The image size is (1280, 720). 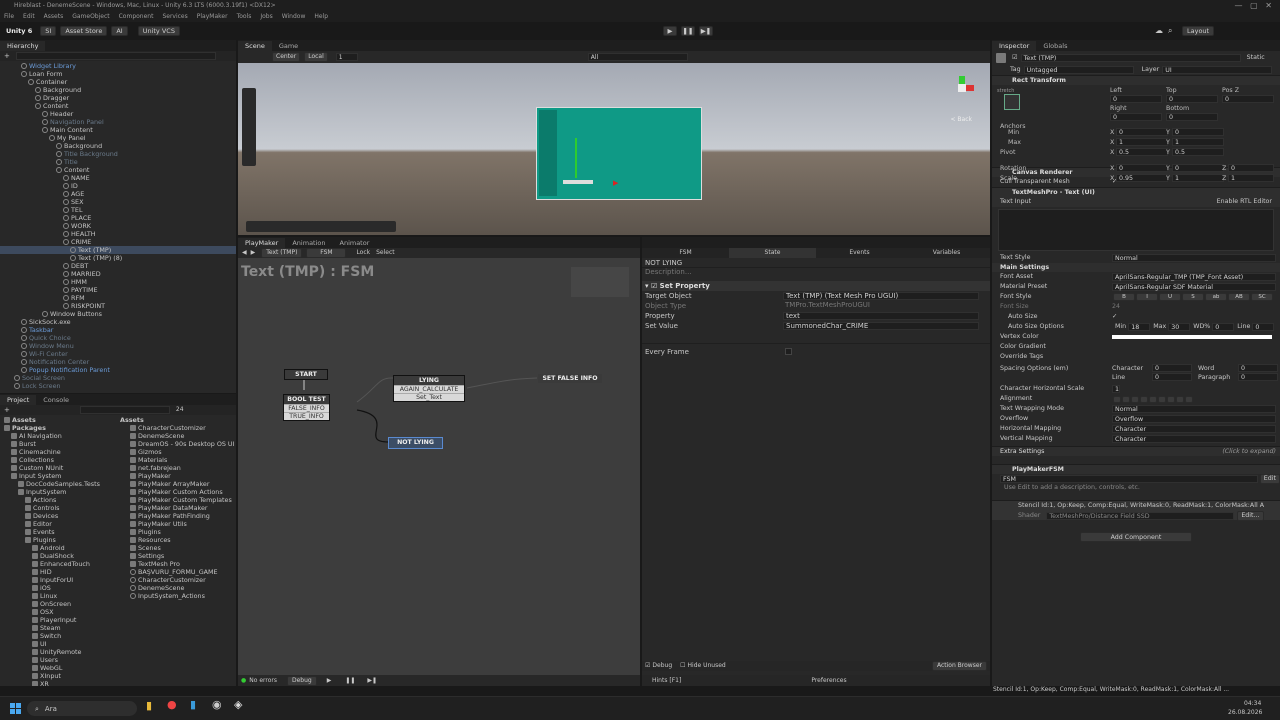 I want to click on material-preset-value: AprilSans-Regular SDF Material, so click(x=1194, y=287).